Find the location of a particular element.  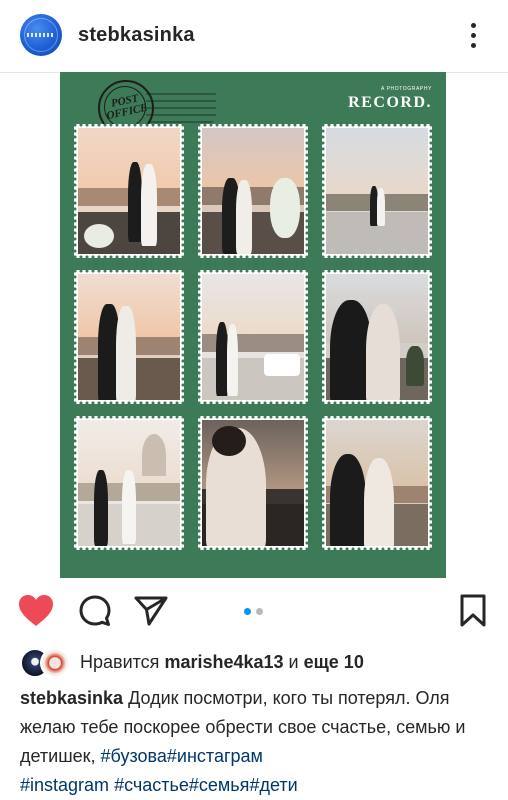

bookmark-icon is located at coordinates (473, 611).